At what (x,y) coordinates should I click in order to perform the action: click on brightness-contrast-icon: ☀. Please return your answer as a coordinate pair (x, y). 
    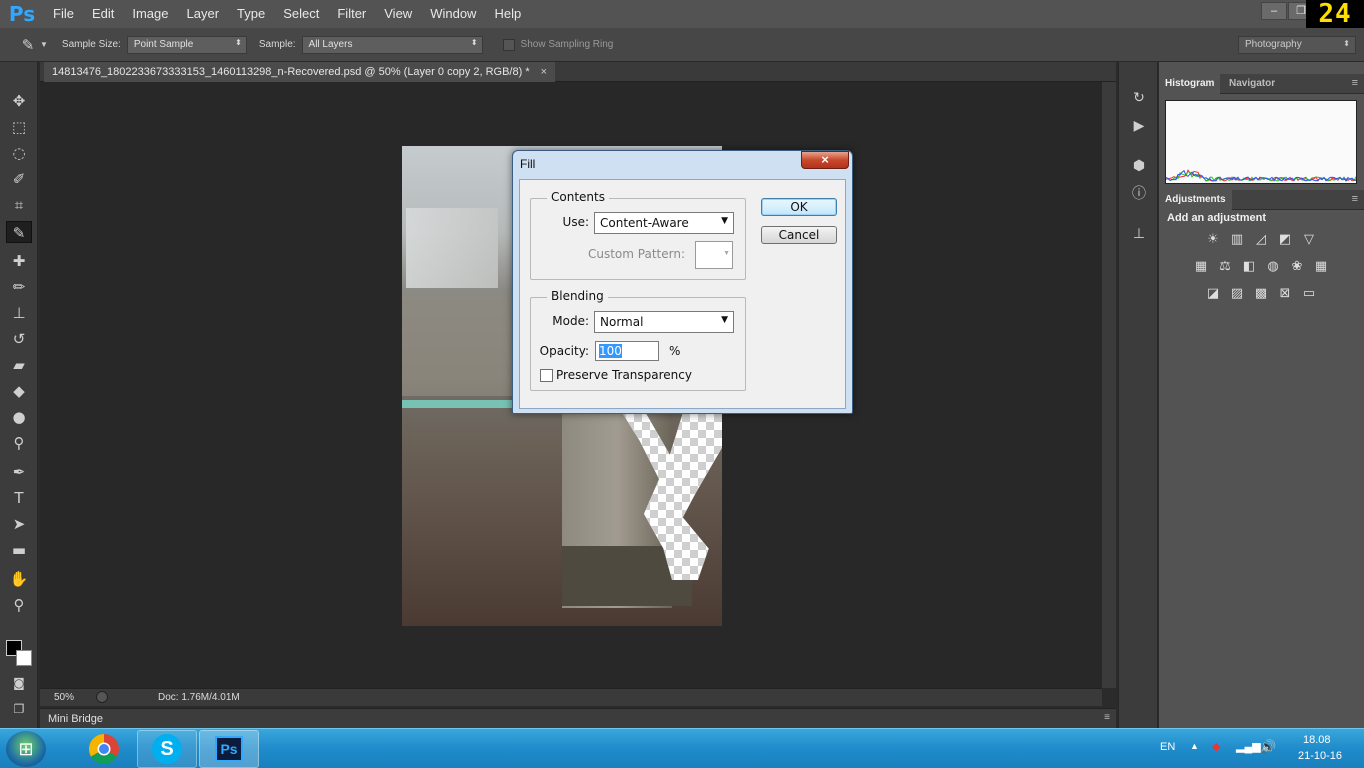
    Looking at the image, I should click on (1213, 240).